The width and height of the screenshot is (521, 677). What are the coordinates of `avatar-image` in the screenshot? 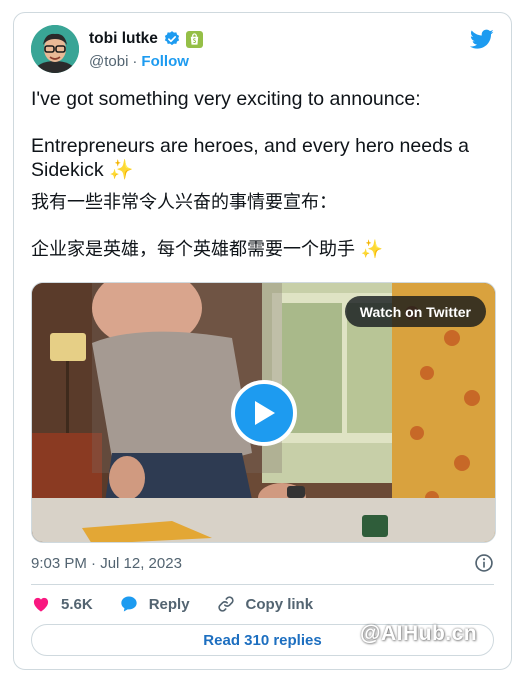 It's located at (55, 49).